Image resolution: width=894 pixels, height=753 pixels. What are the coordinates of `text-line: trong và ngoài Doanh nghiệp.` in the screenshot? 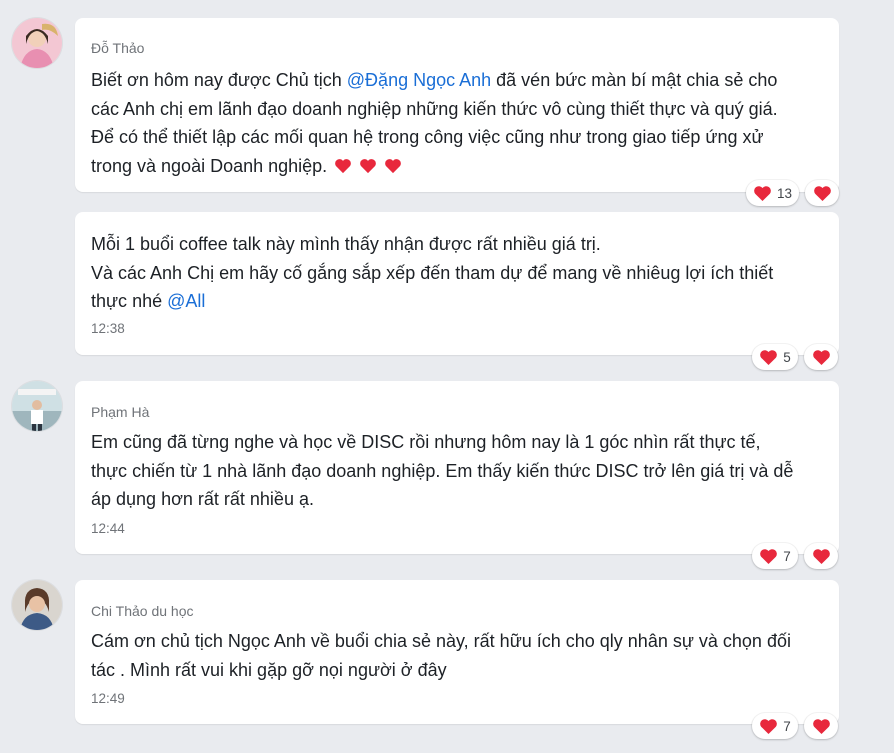 It's located at (455, 166).